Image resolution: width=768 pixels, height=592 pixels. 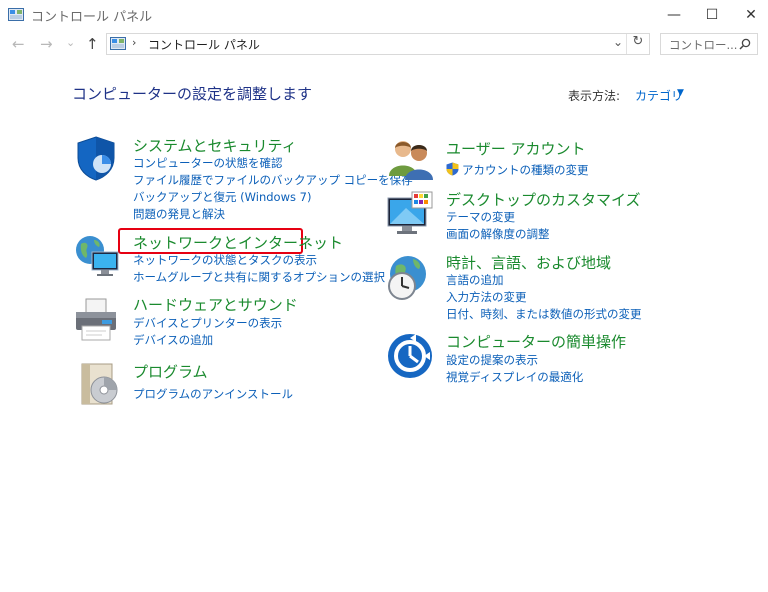 What do you see at coordinates (618, 42) in the screenshot?
I see `address-dropdown-button: ⌄` at bounding box center [618, 42].